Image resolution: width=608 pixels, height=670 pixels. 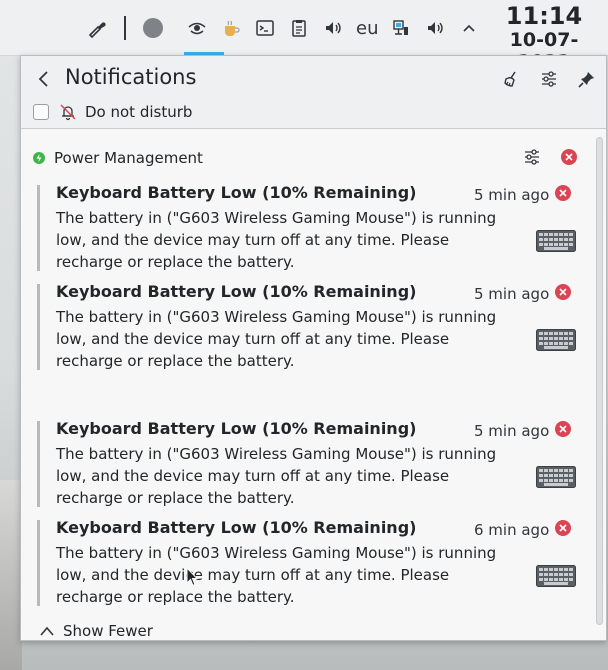 I want to click on clock-time: 11:14, so click(x=544, y=16).